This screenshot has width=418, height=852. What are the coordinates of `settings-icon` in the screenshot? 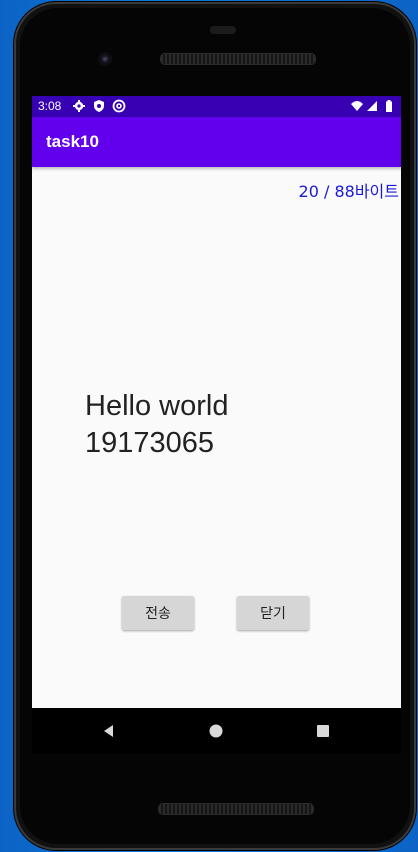 It's located at (79, 106).